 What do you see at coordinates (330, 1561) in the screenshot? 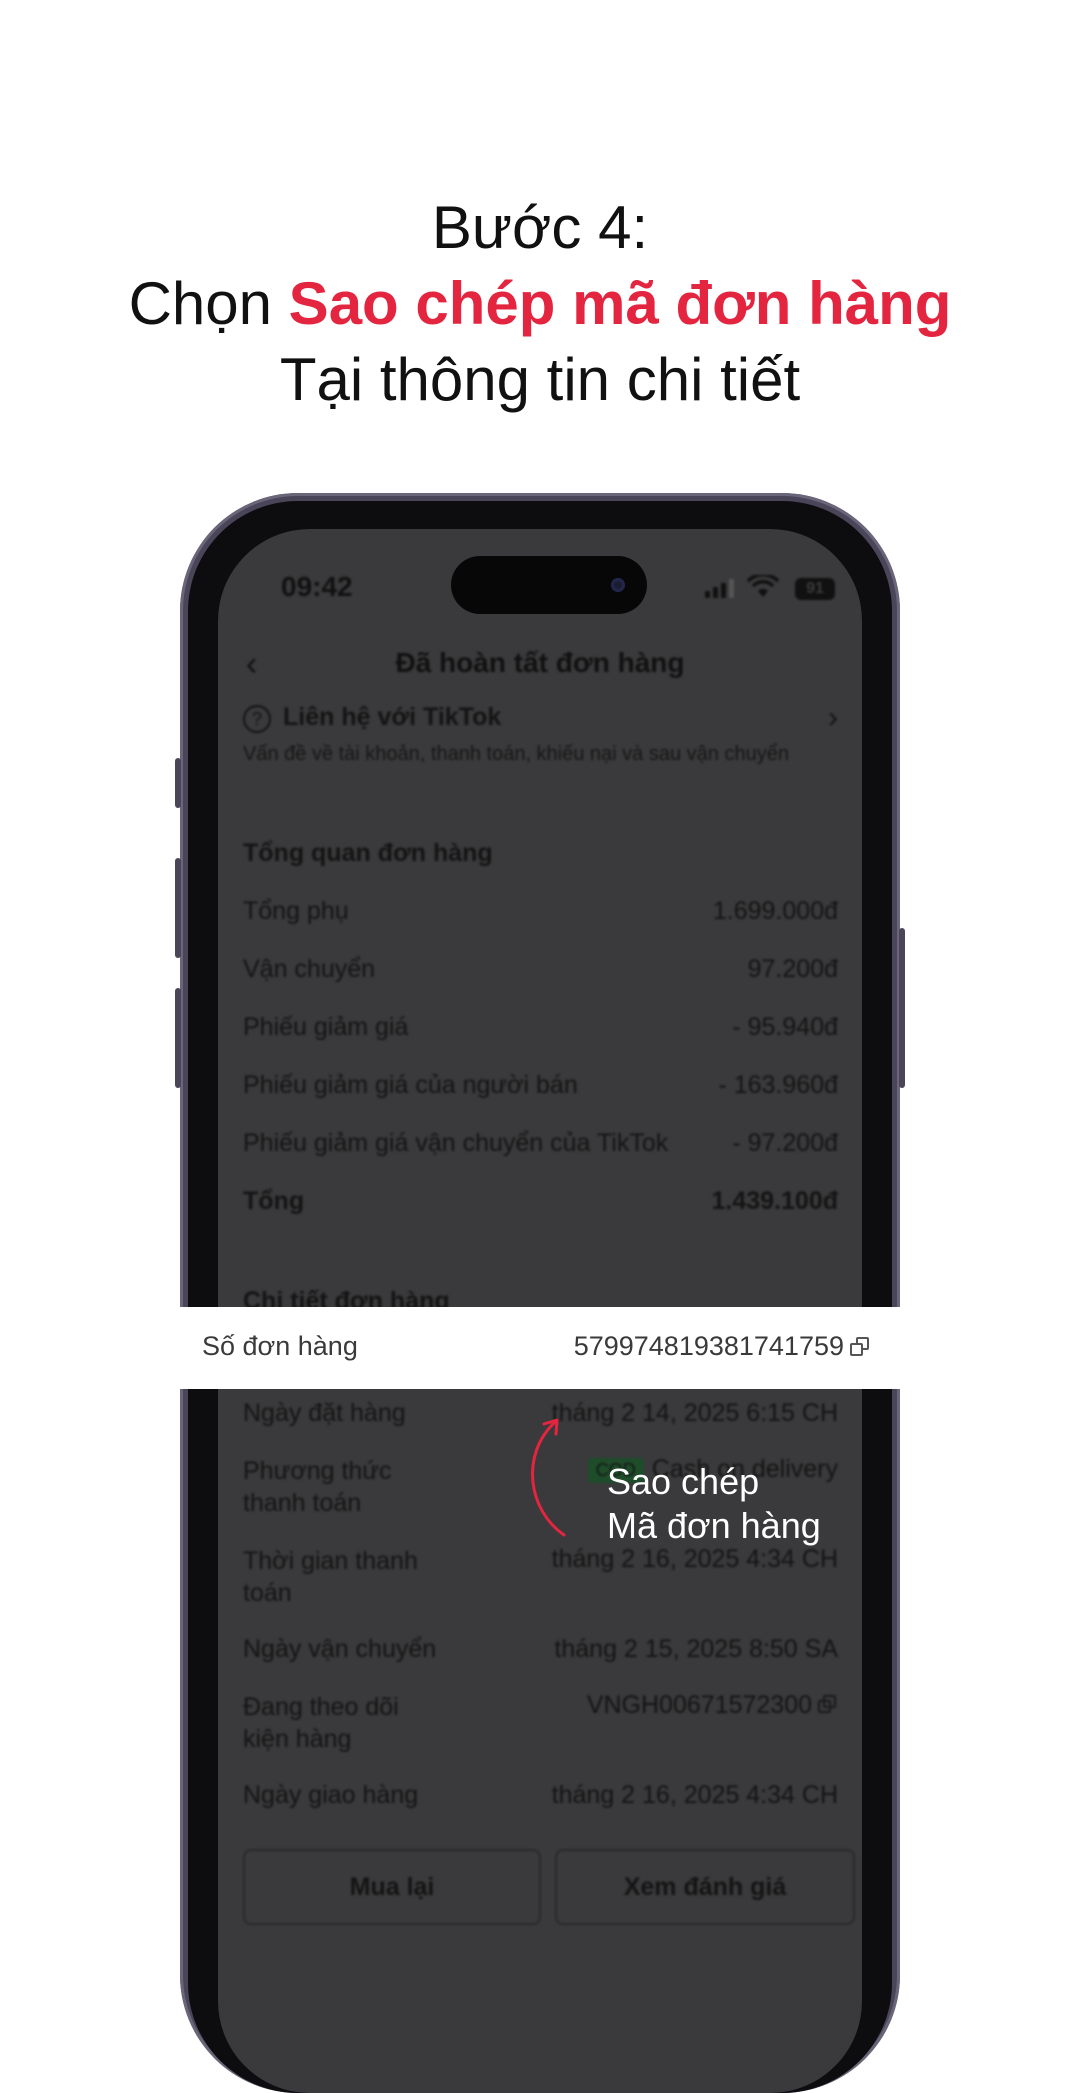
I see `payment-time-label-1: Thời gian thanh` at bounding box center [330, 1561].